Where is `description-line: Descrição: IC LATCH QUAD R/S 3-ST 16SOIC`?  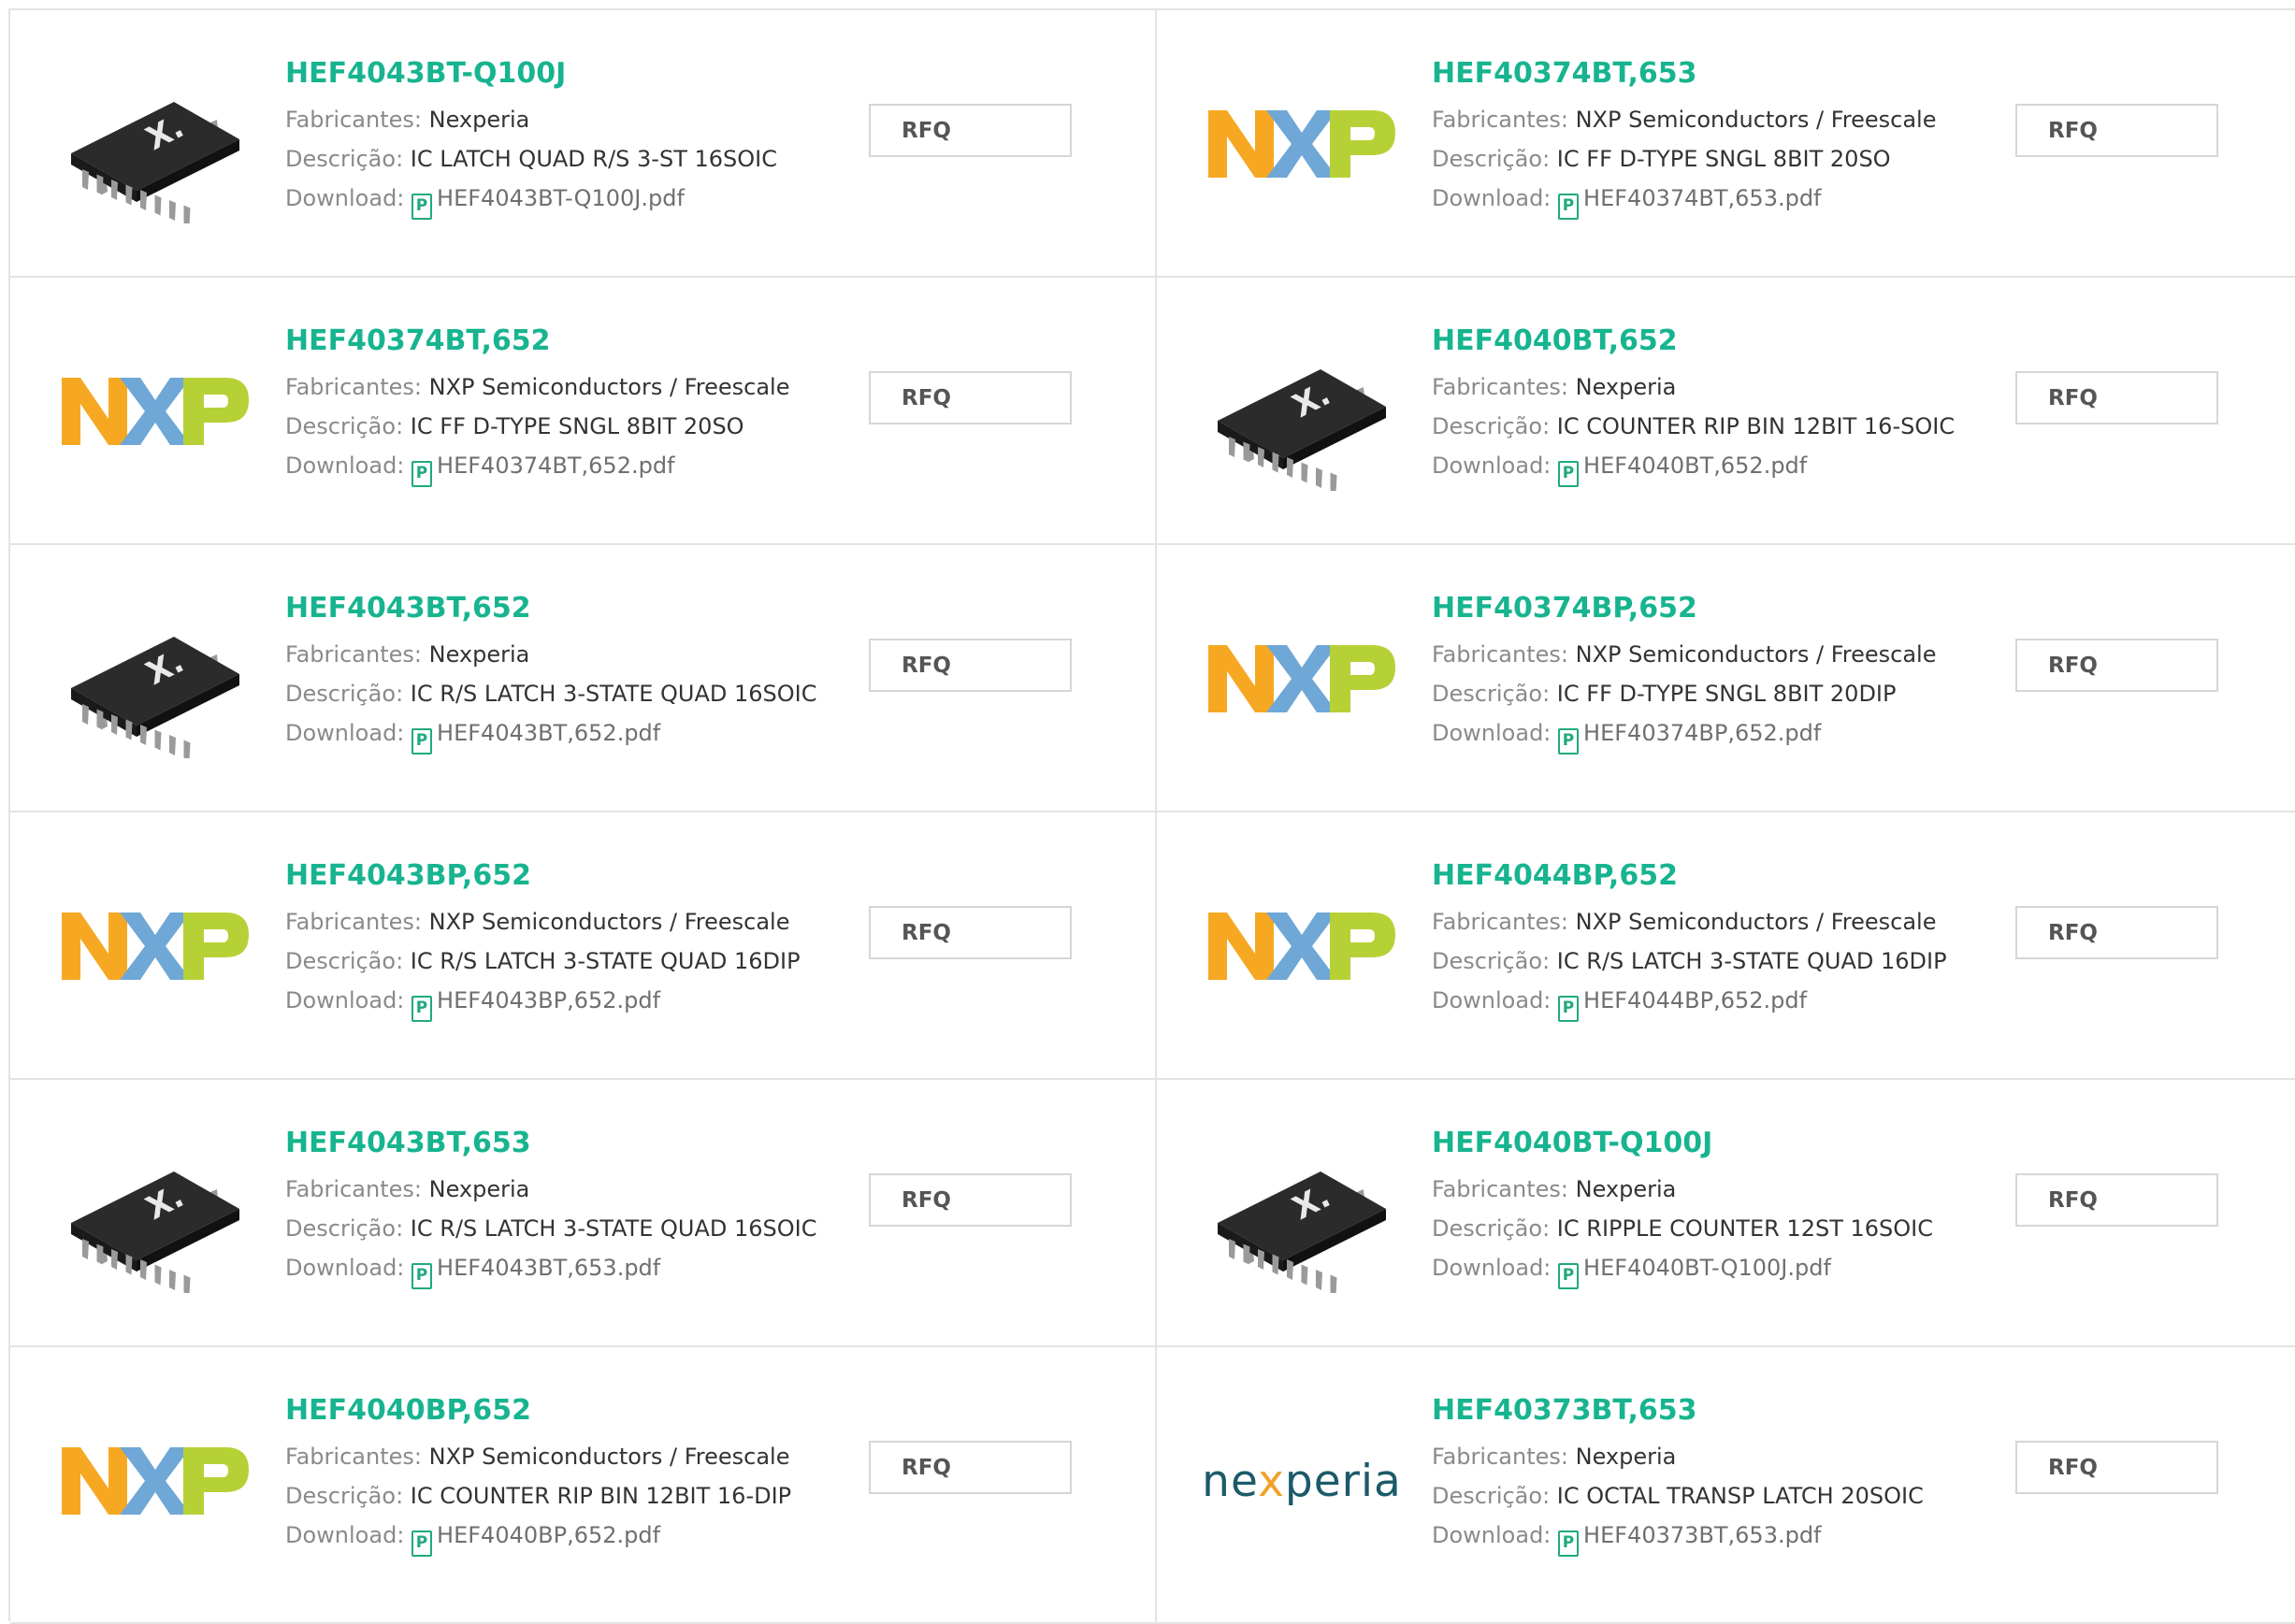
description-line: Descrição: IC LATCH QUAD R/S 3-ST 16SOIC is located at coordinates (531, 159).